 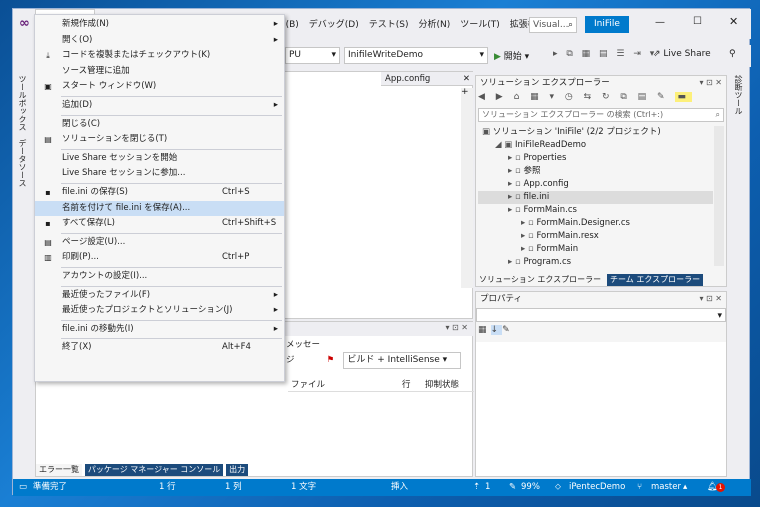 I want to click on file-menu-item: ⤓ コードを複製またはチェックアウト(K), so click(x=159, y=56).